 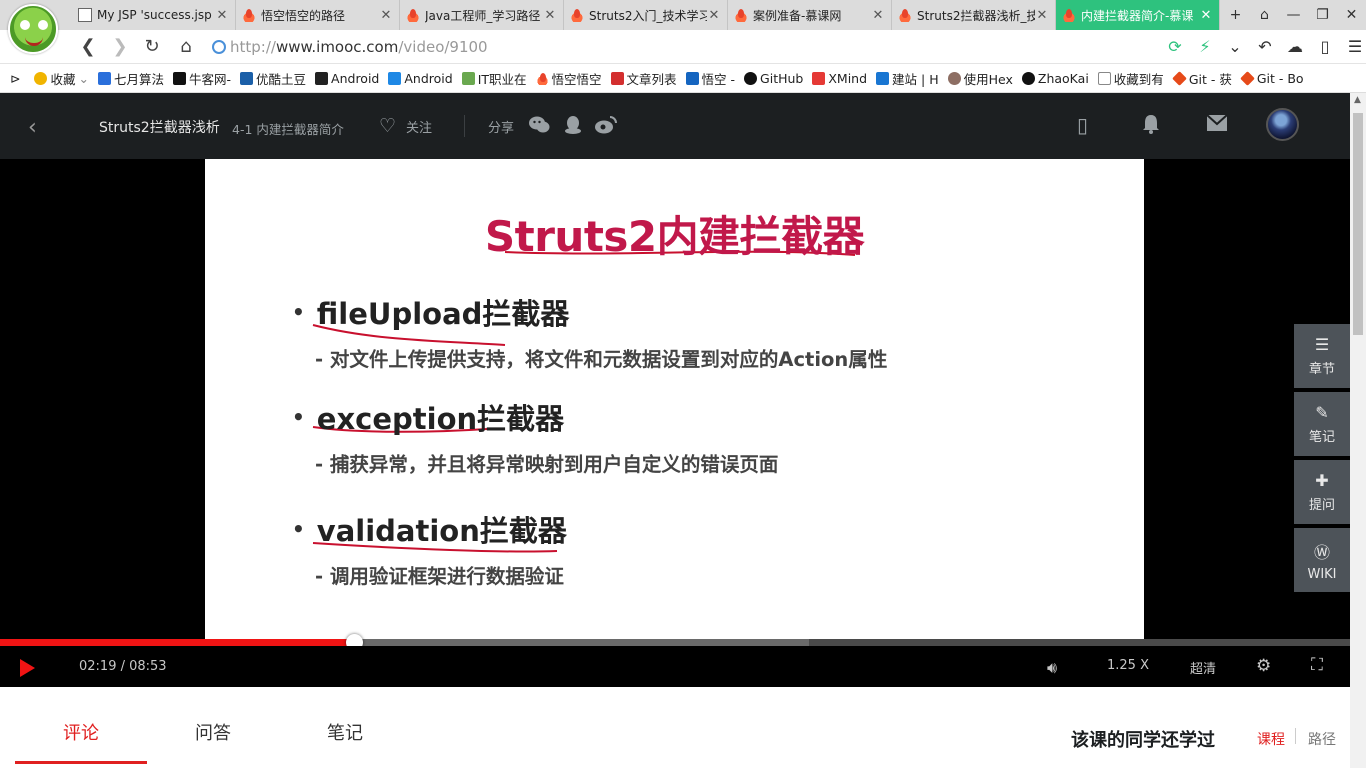 What do you see at coordinates (33, 29) in the screenshot?
I see `browser-logo-icon` at bounding box center [33, 29].